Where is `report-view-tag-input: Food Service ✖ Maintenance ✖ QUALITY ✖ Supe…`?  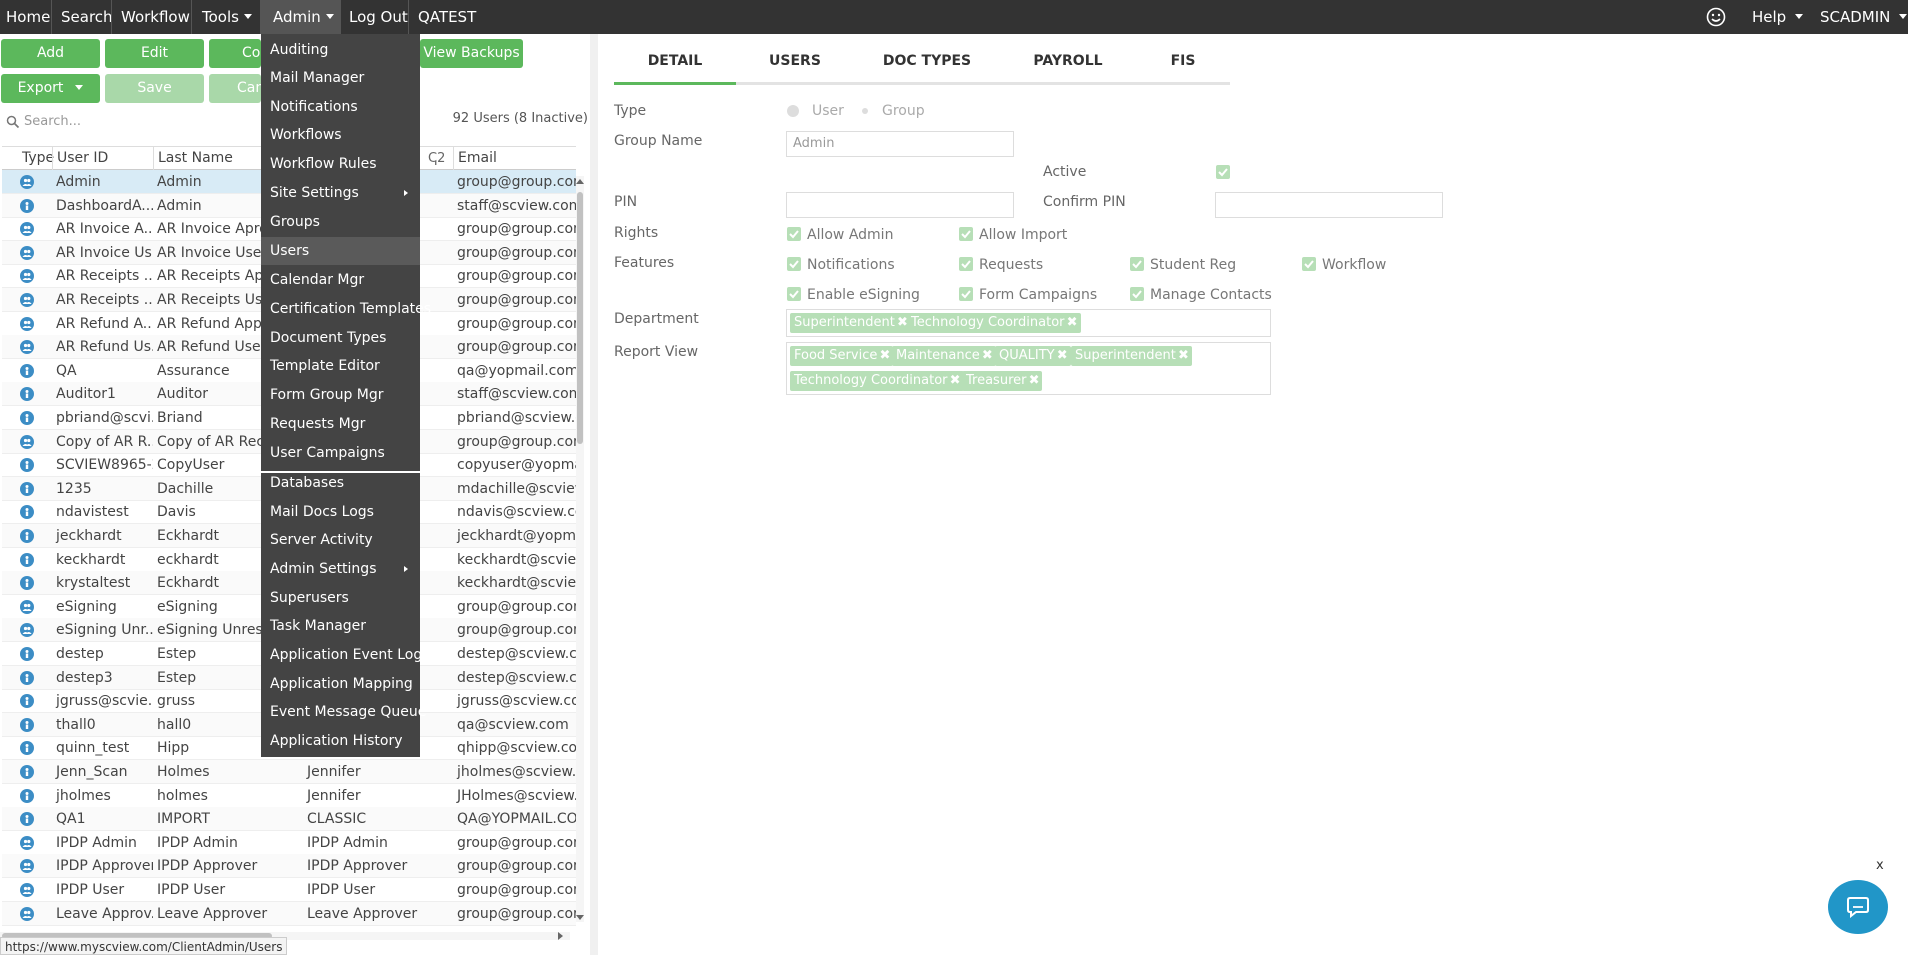 report-view-tag-input: Food Service ✖ Maintenance ✖ QUALITY ✖ Supe… is located at coordinates (1028, 368).